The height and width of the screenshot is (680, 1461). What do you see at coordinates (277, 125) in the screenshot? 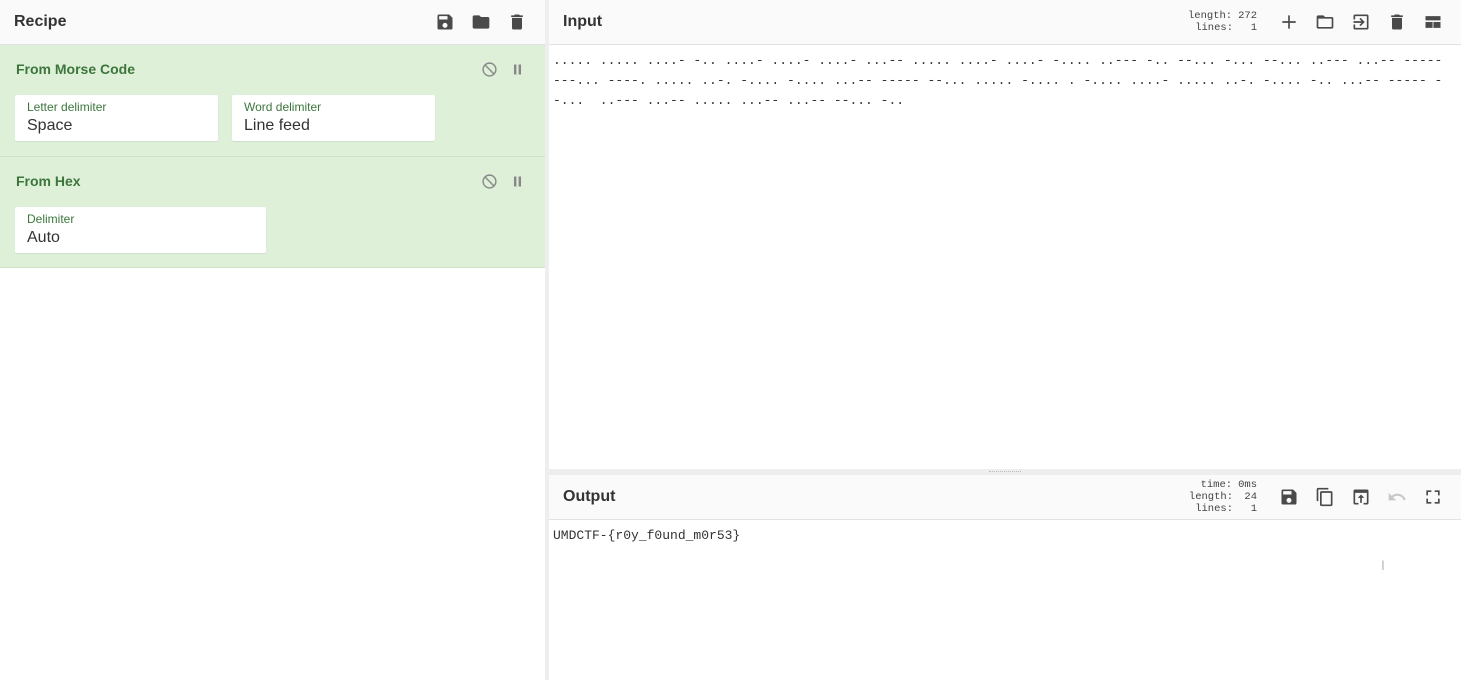
I see `word-delimiter-value: Line feed` at bounding box center [277, 125].